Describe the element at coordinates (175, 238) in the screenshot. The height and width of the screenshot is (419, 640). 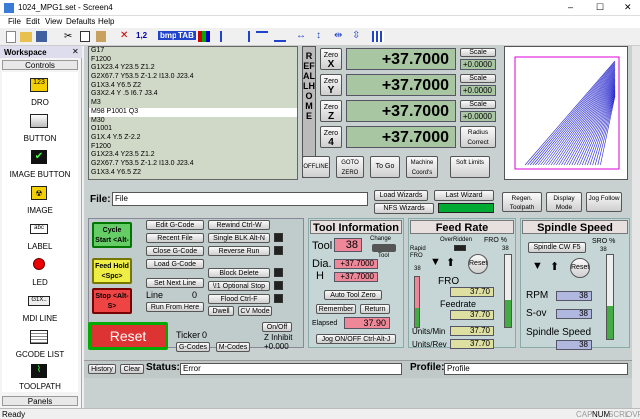
I see `recent-file-button: Recent File` at that location.